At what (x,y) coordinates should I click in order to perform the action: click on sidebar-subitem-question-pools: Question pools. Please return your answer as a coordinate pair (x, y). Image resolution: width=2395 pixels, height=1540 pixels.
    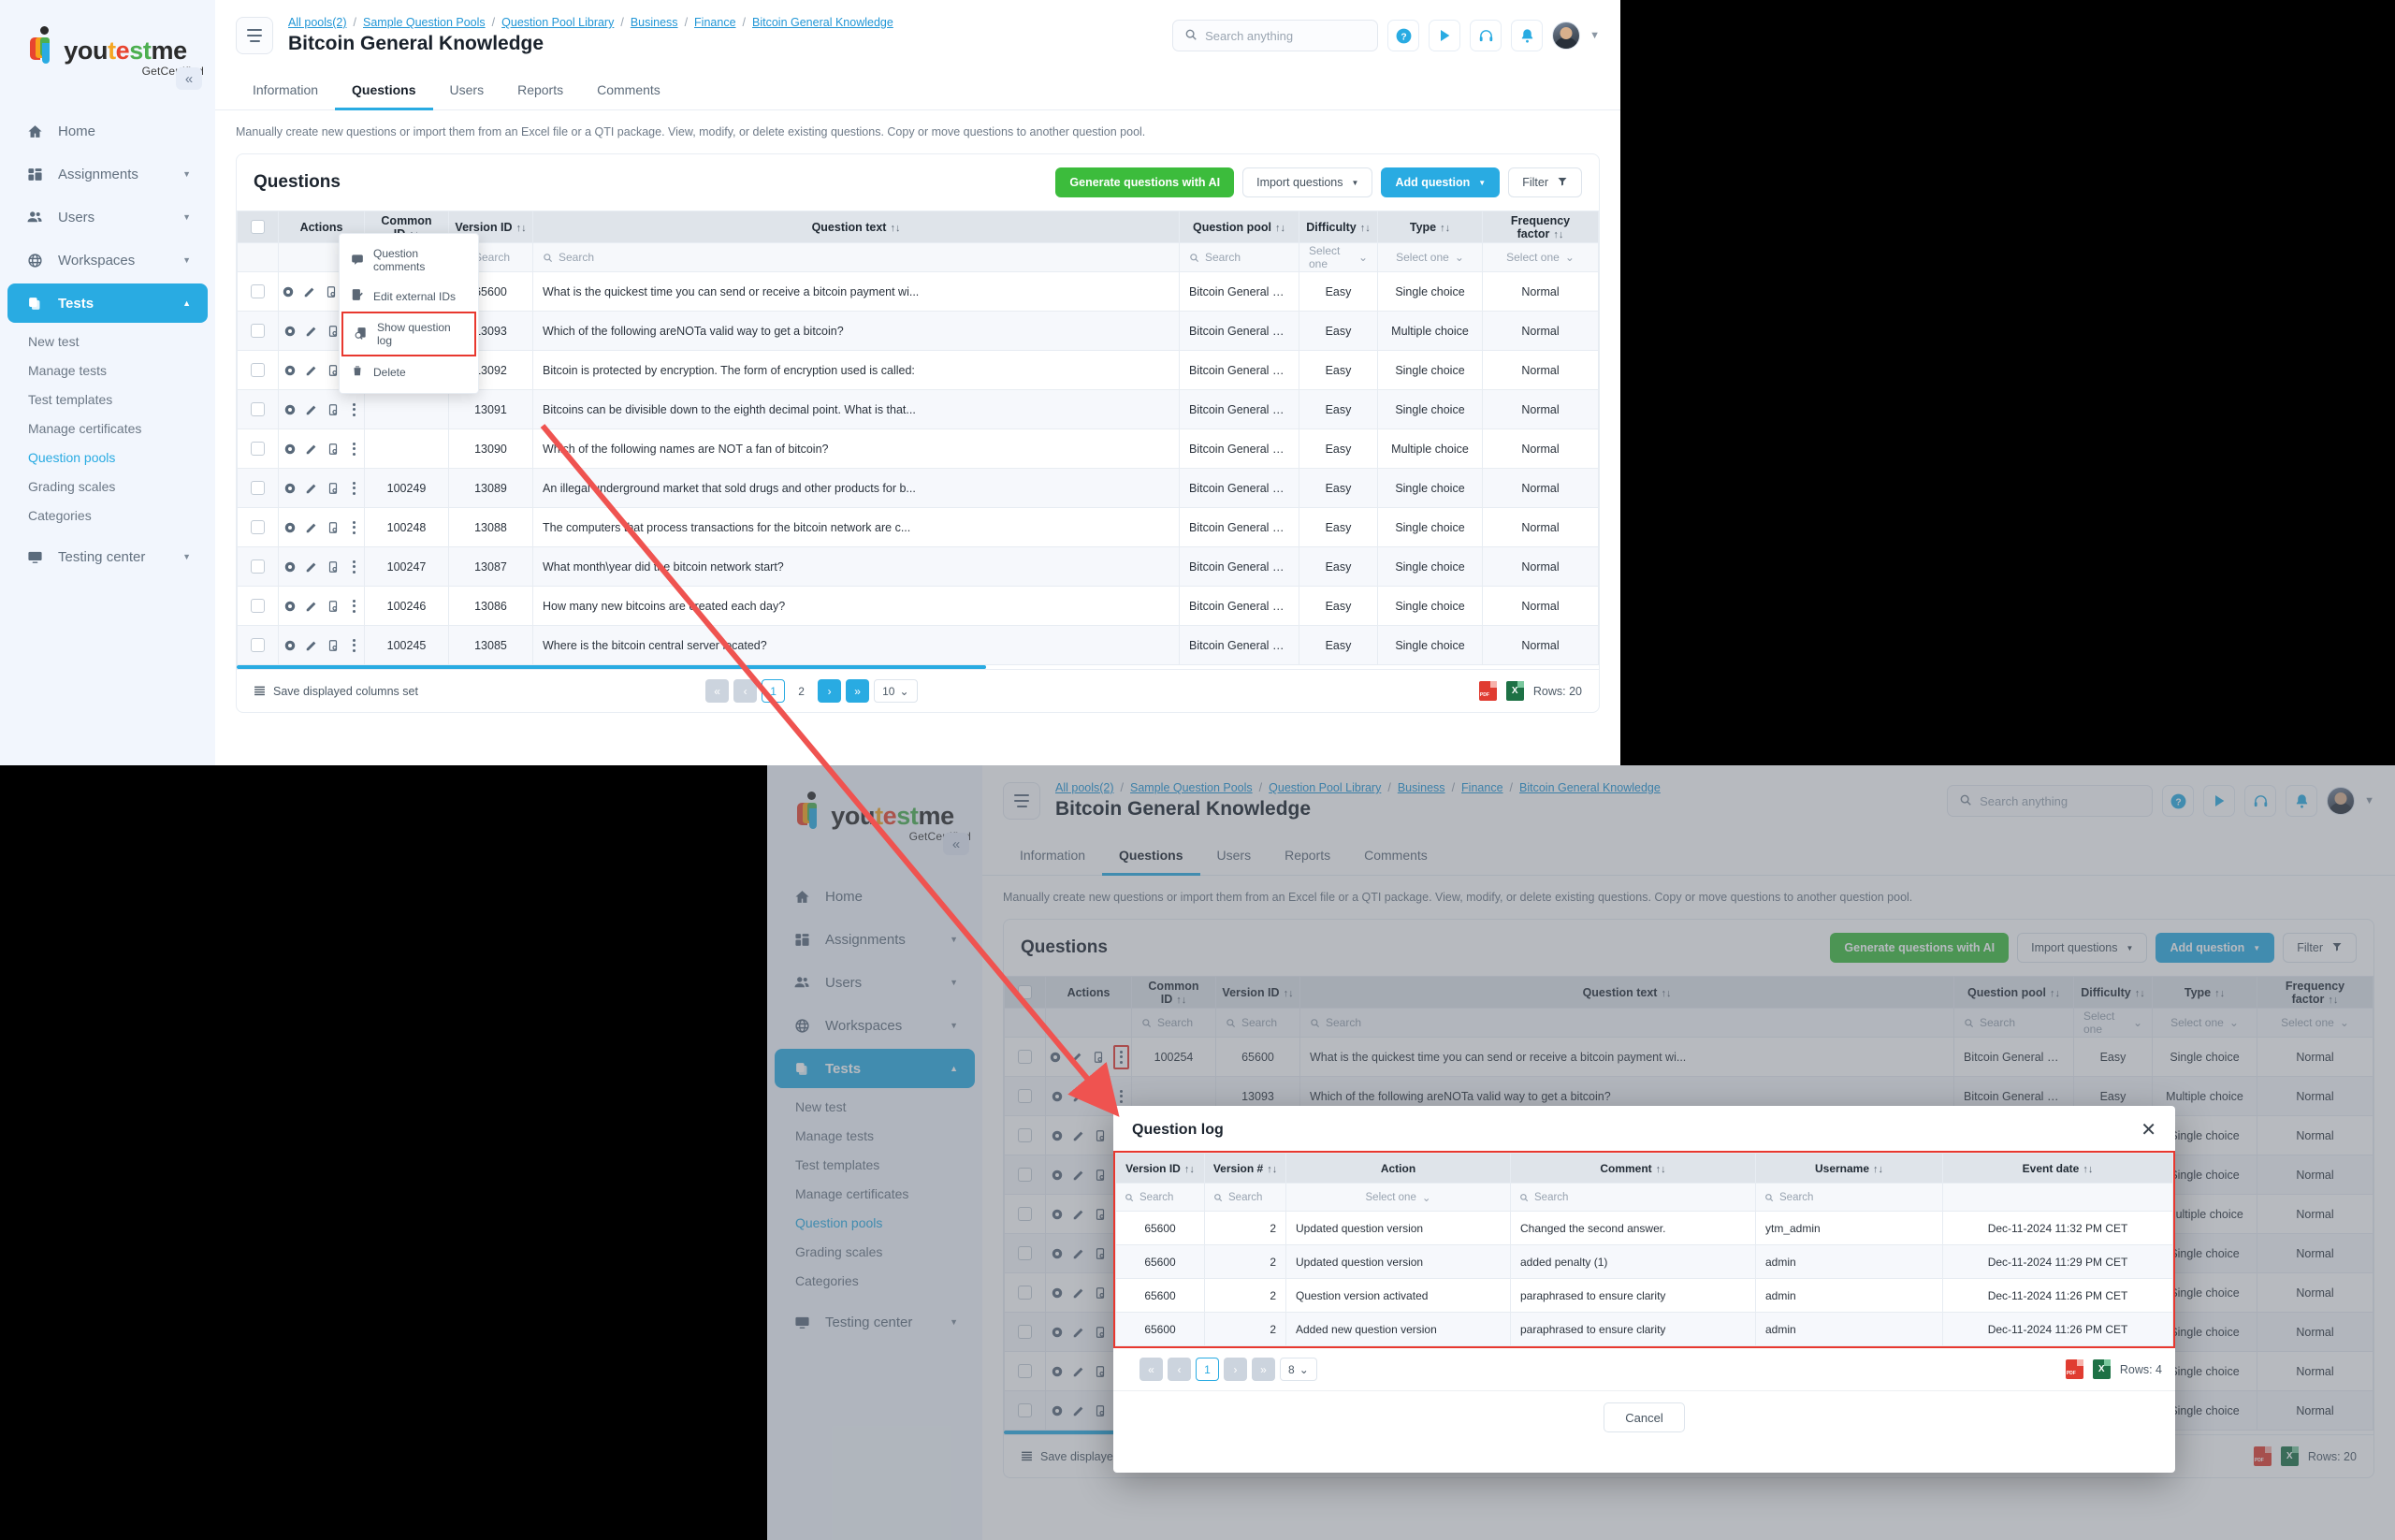
    Looking at the image, I should click on (107, 458).